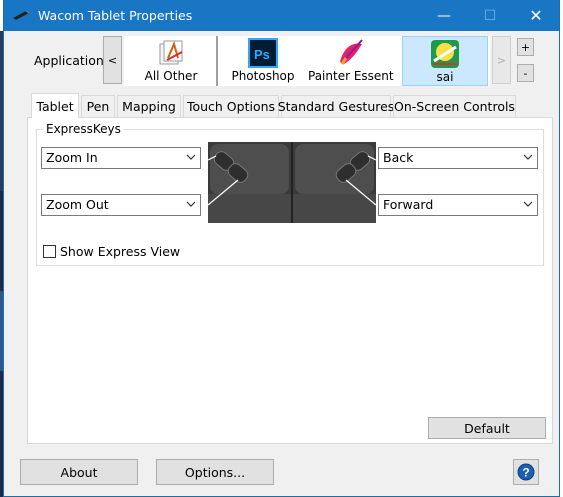  Describe the element at coordinates (487, 428) in the screenshot. I see `default-button: Default` at that location.